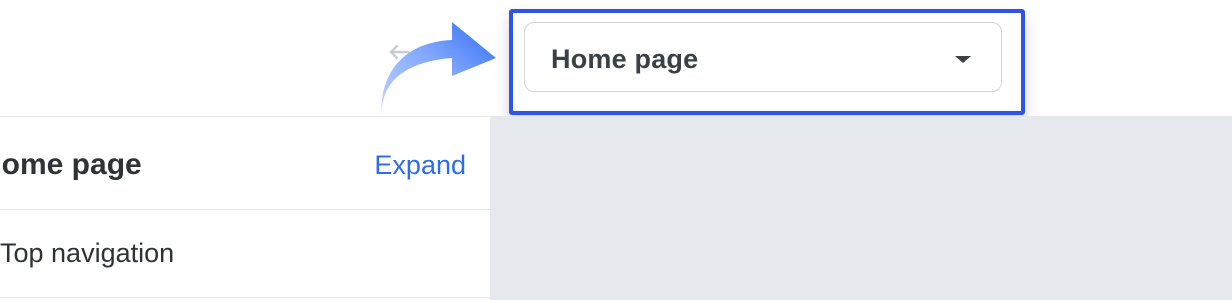  What do you see at coordinates (963, 59) in the screenshot?
I see `chevron-down-icon` at bounding box center [963, 59].